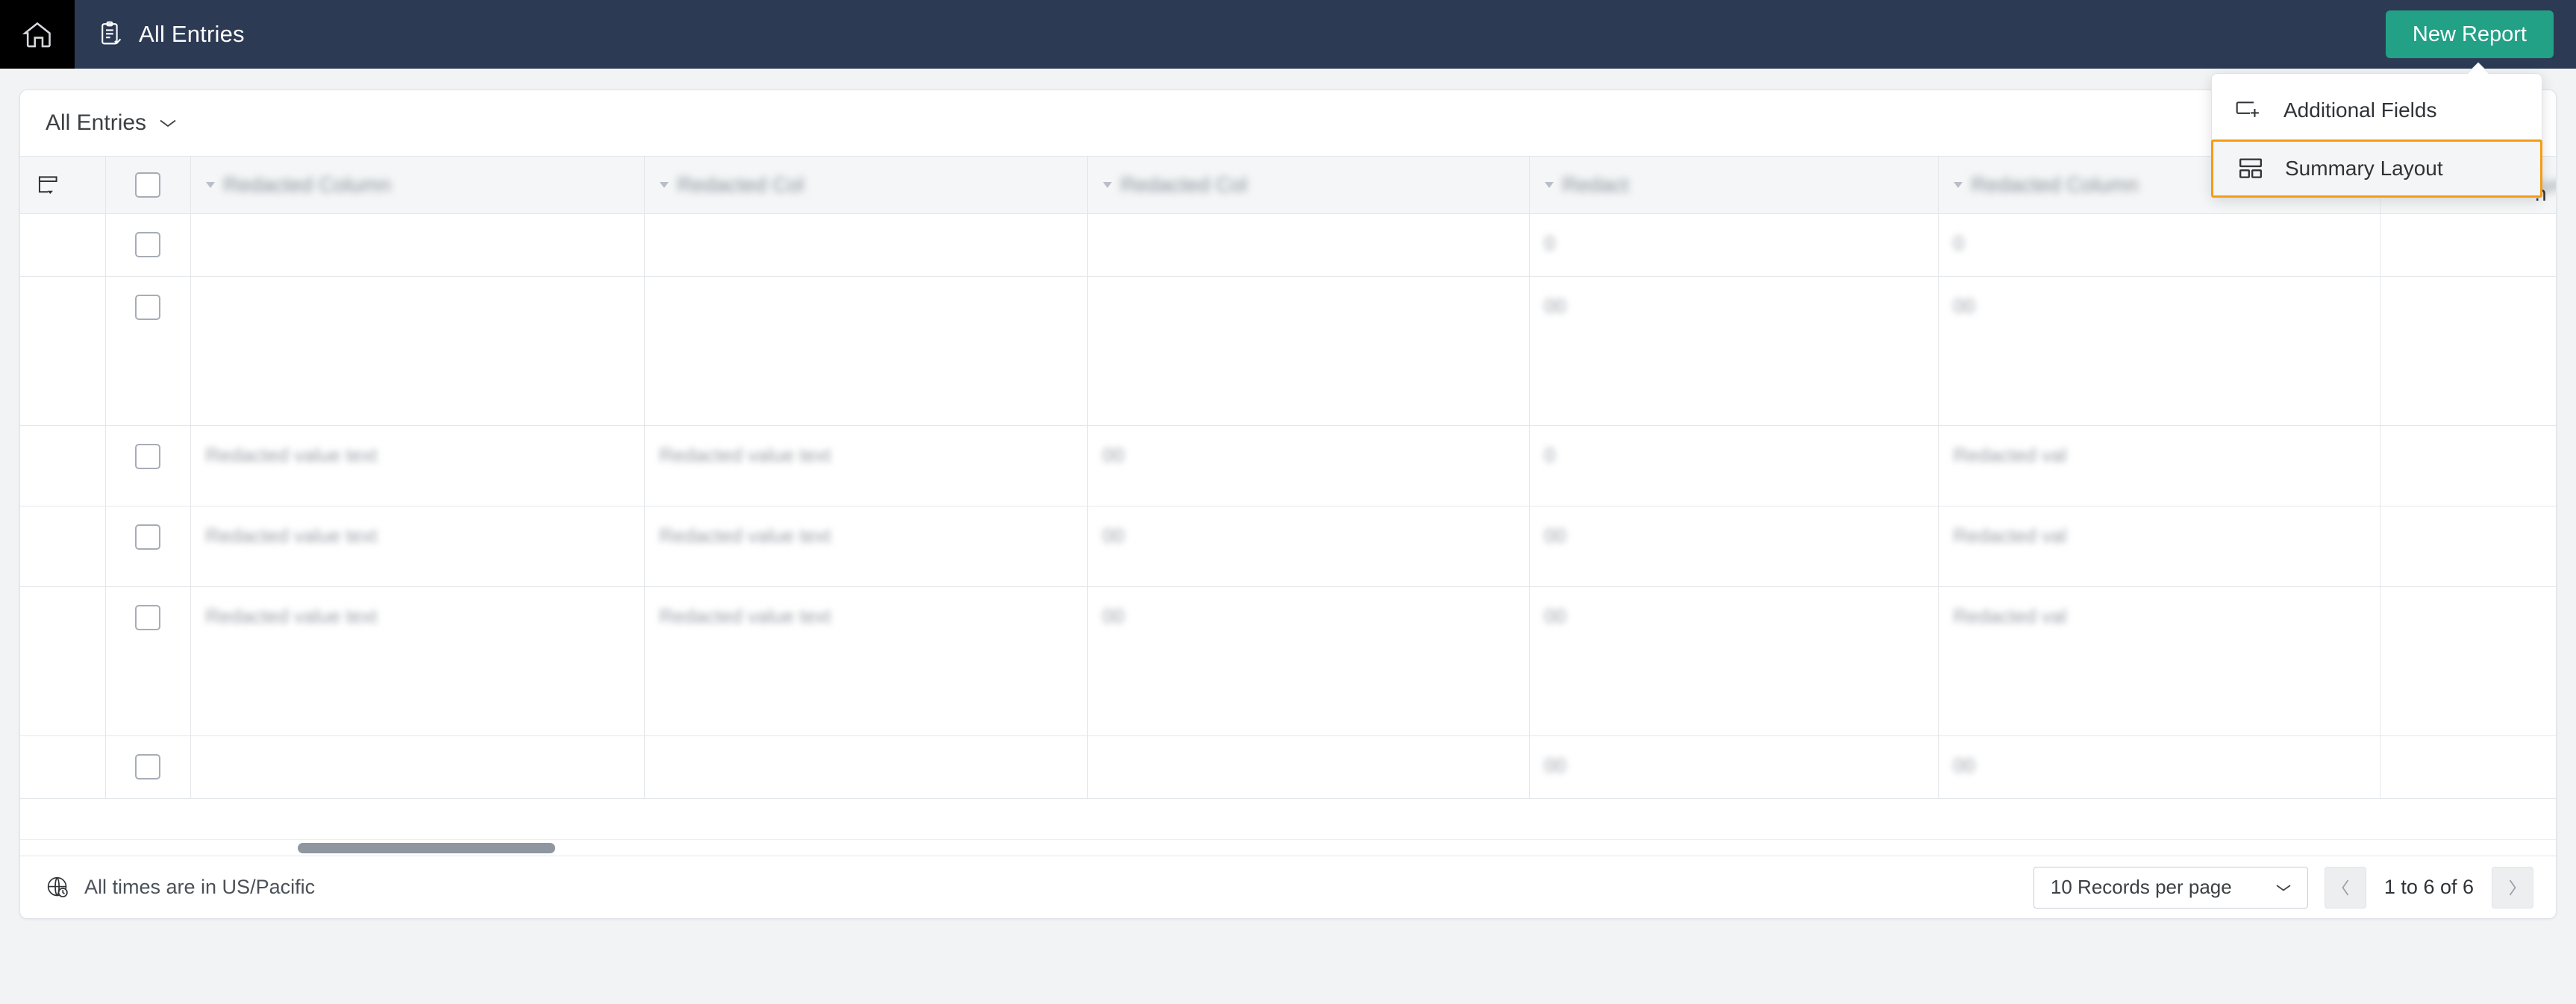 Image resolution: width=2576 pixels, height=1004 pixels. I want to click on next-page-button, so click(2512, 887).